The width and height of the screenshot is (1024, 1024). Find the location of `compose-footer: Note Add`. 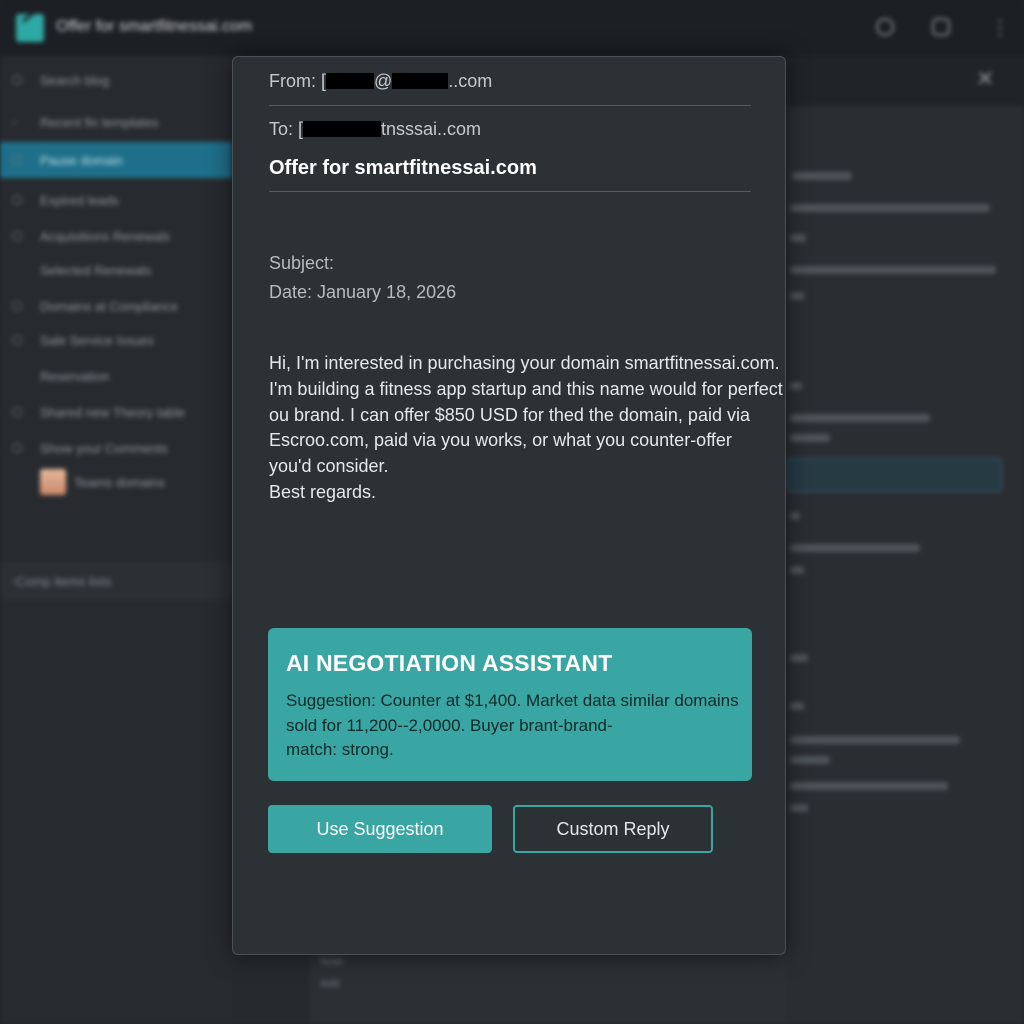

compose-footer: Note Add is located at coordinates (548, 987).